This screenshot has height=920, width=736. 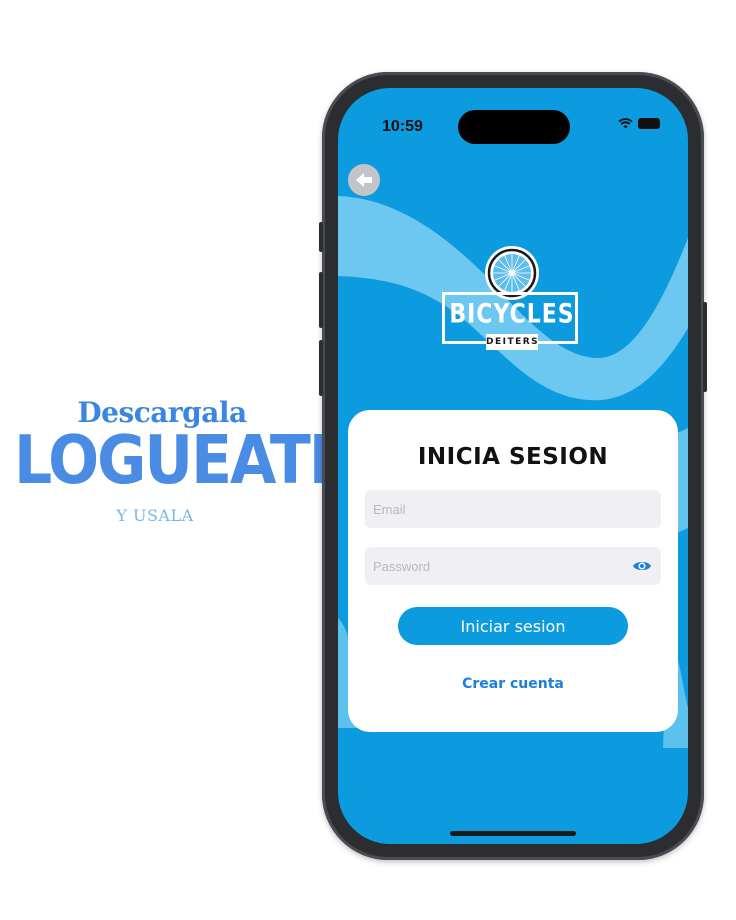 I want to click on status-time: 10:59, so click(x=402, y=126).